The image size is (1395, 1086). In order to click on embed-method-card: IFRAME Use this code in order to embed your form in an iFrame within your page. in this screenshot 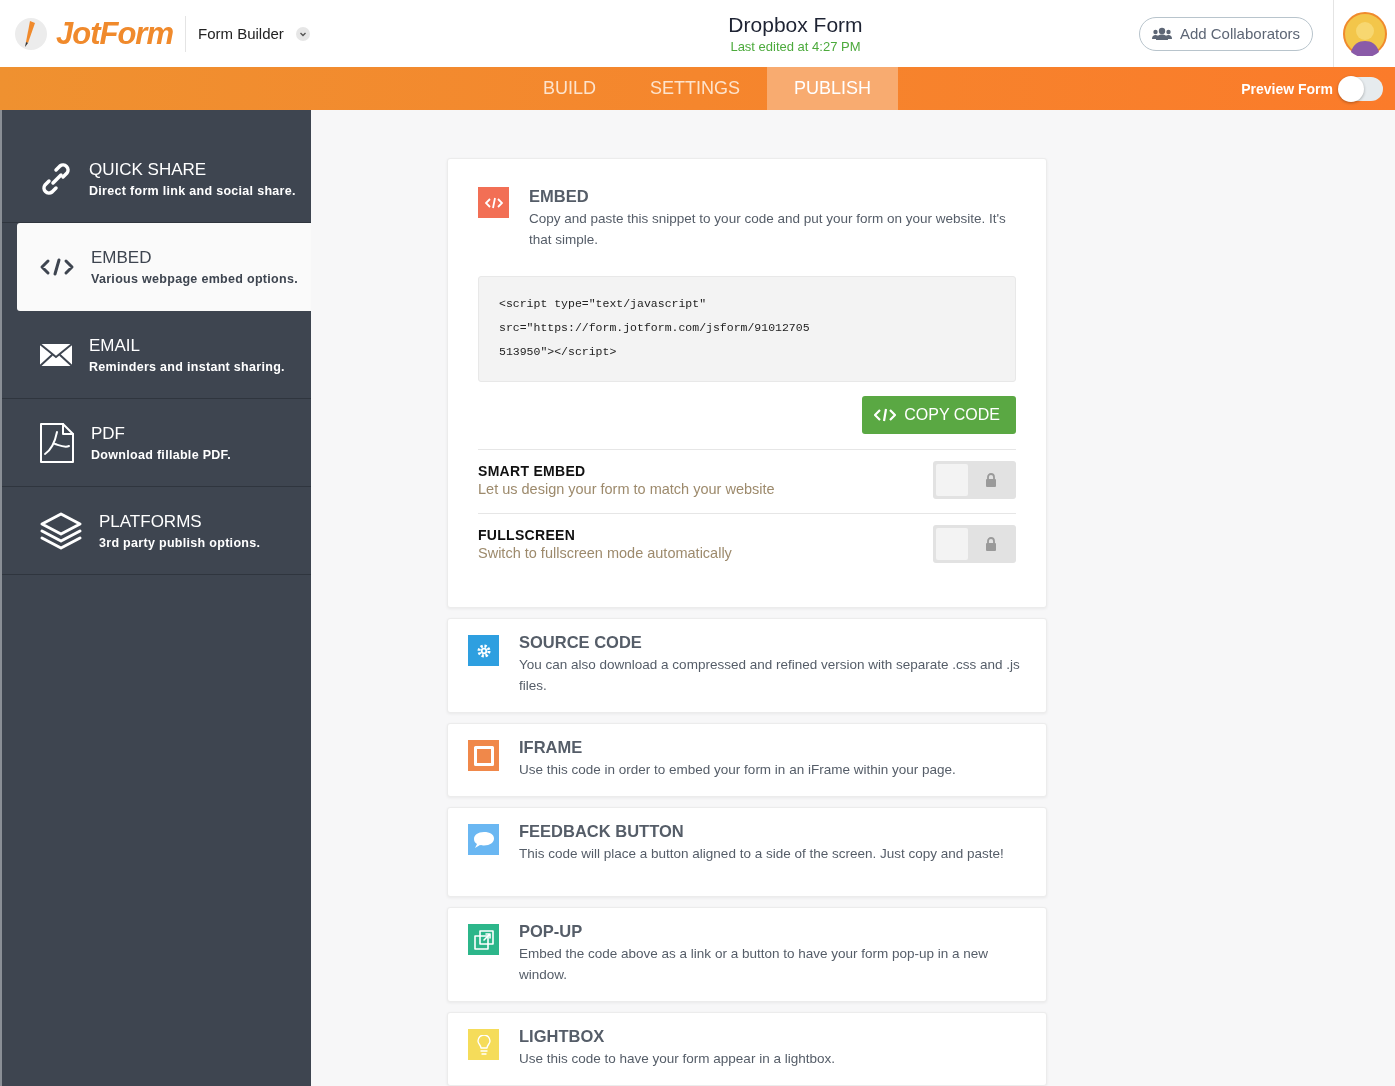, I will do `click(747, 760)`.